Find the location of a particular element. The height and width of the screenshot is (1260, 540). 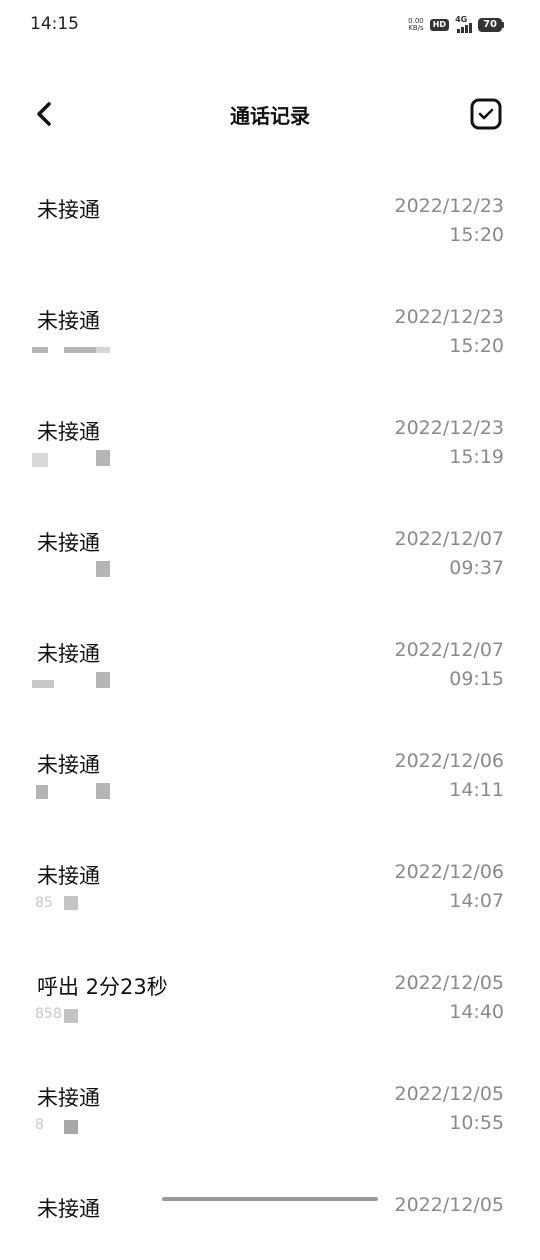

call-time: 14:40 is located at coordinates (476, 1012).